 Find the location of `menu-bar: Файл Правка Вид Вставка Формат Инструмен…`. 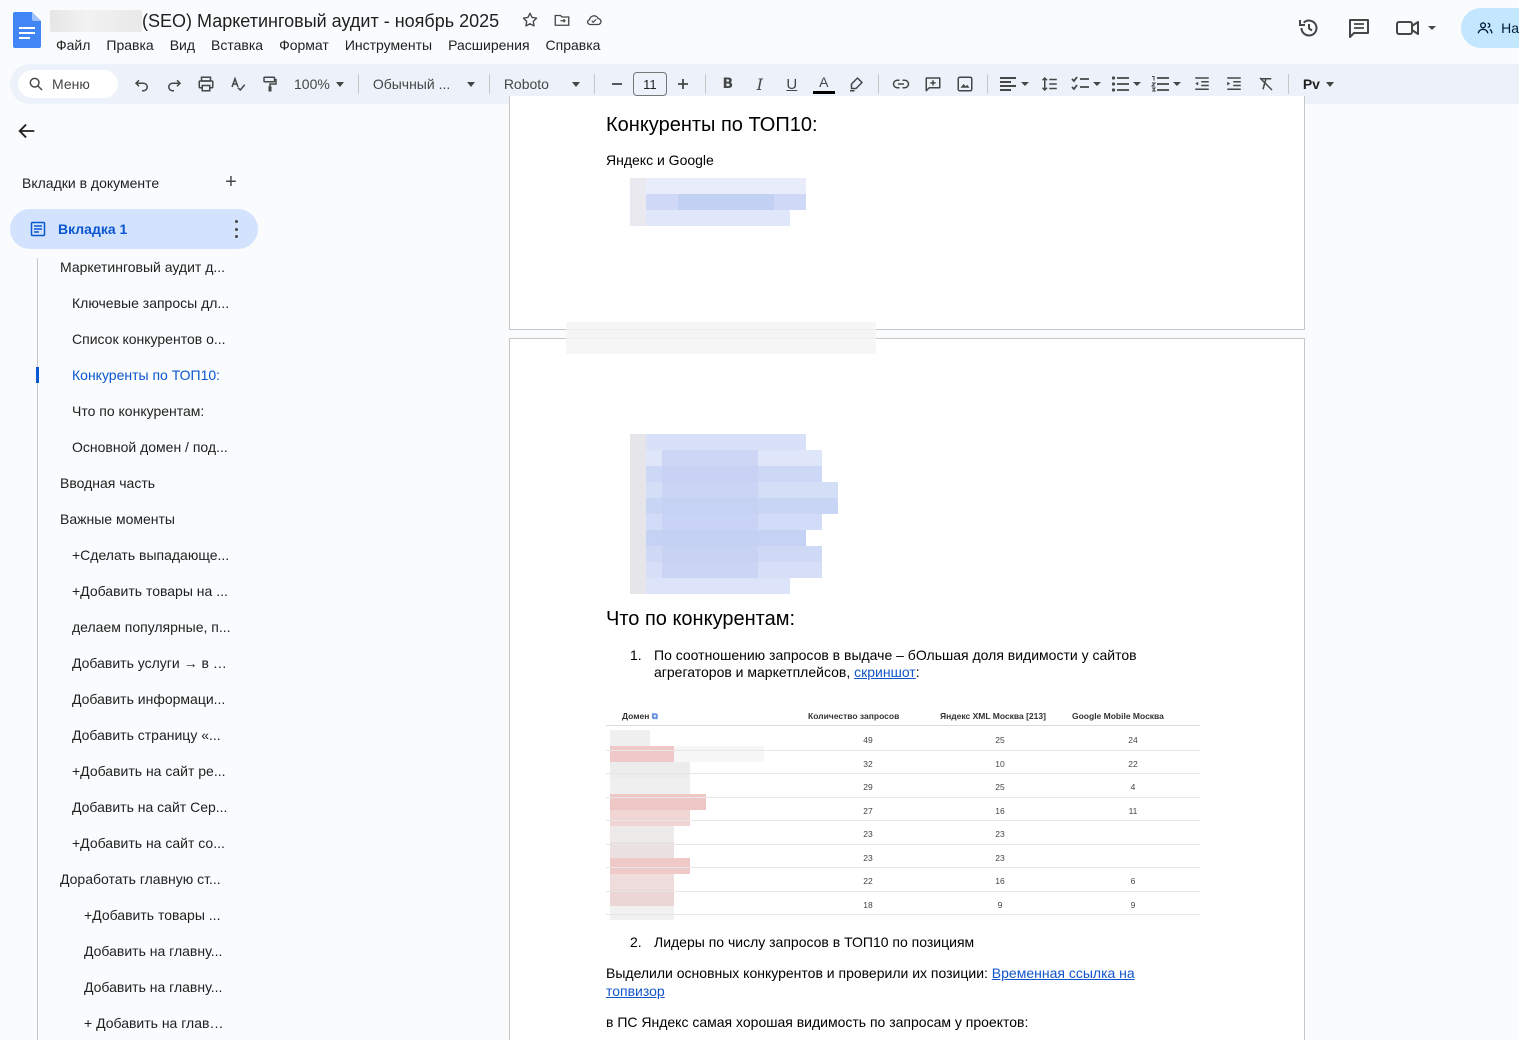

menu-bar: Файл Правка Вид Вставка Формат Инструмен… is located at coordinates (328, 45).